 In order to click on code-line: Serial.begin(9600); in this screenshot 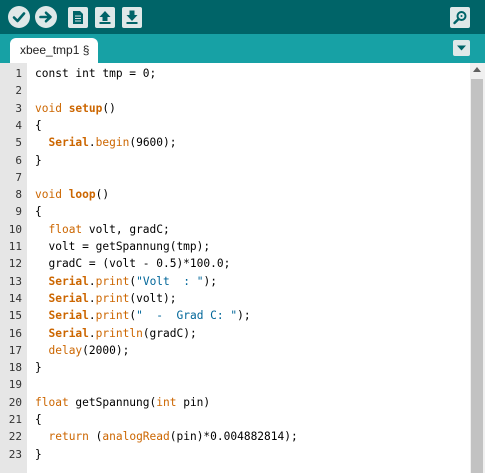, I will do `click(106, 142)`.